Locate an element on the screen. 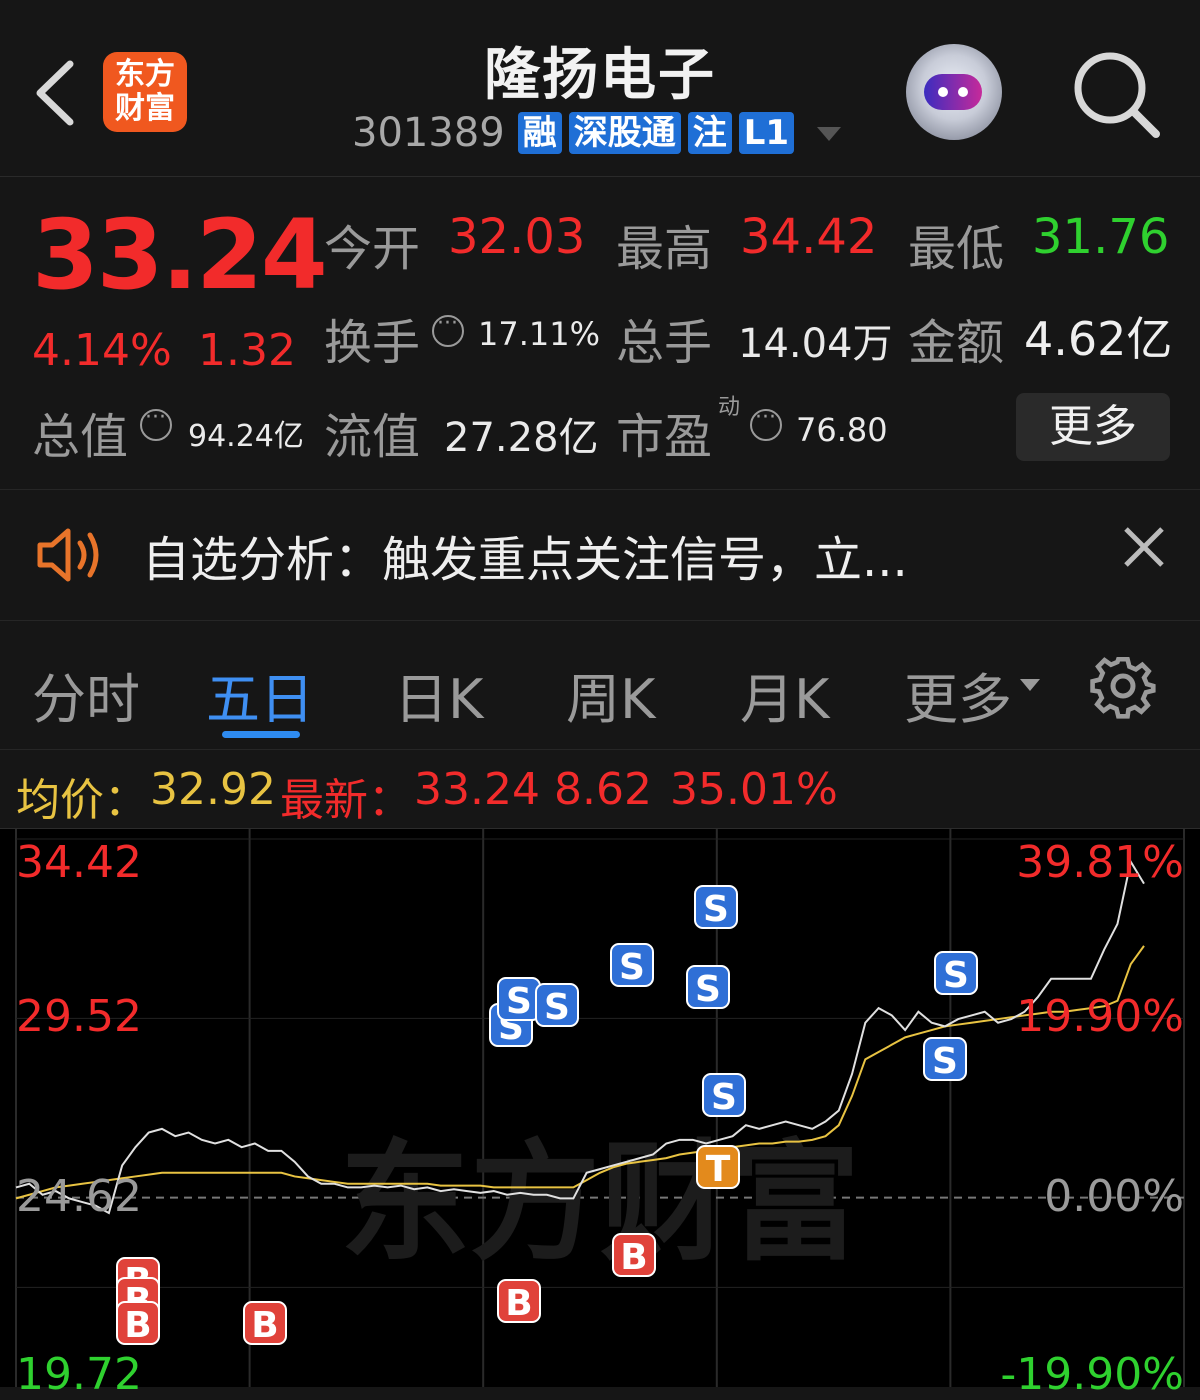 The image size is (1200, 1400). low-value: 31.76 is located at coordinates (1101, 237).